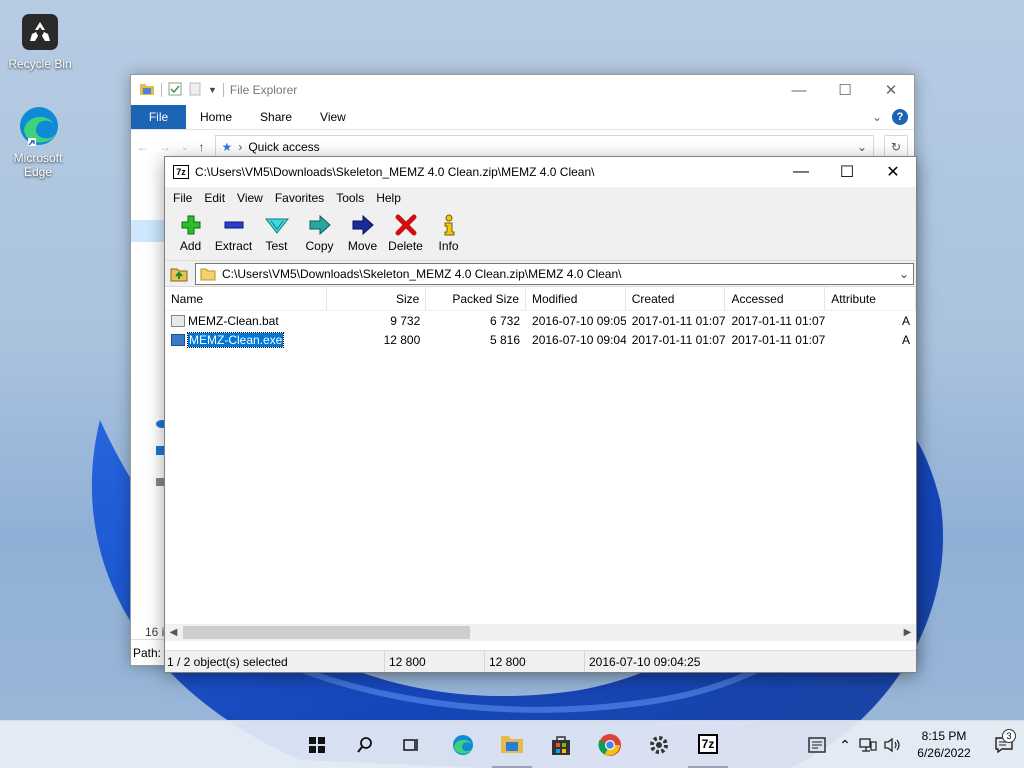 This screenshot has width=1024, height=768. What do you see at coordinates (178, 339) in the screenshot?
I see `exe-file-icon` at bounding box center [178, 339].